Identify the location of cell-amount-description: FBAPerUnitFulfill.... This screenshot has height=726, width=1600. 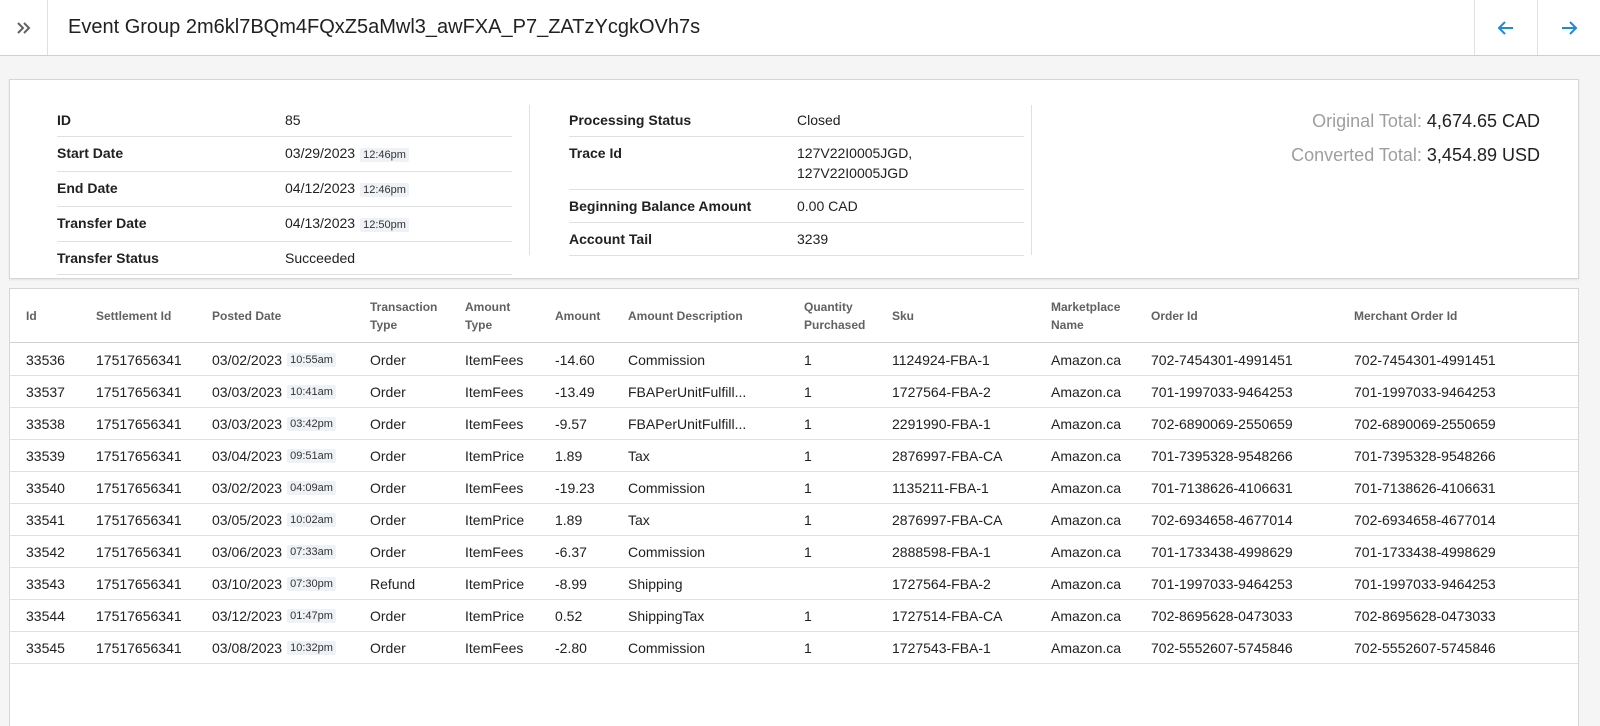
(687, 391).